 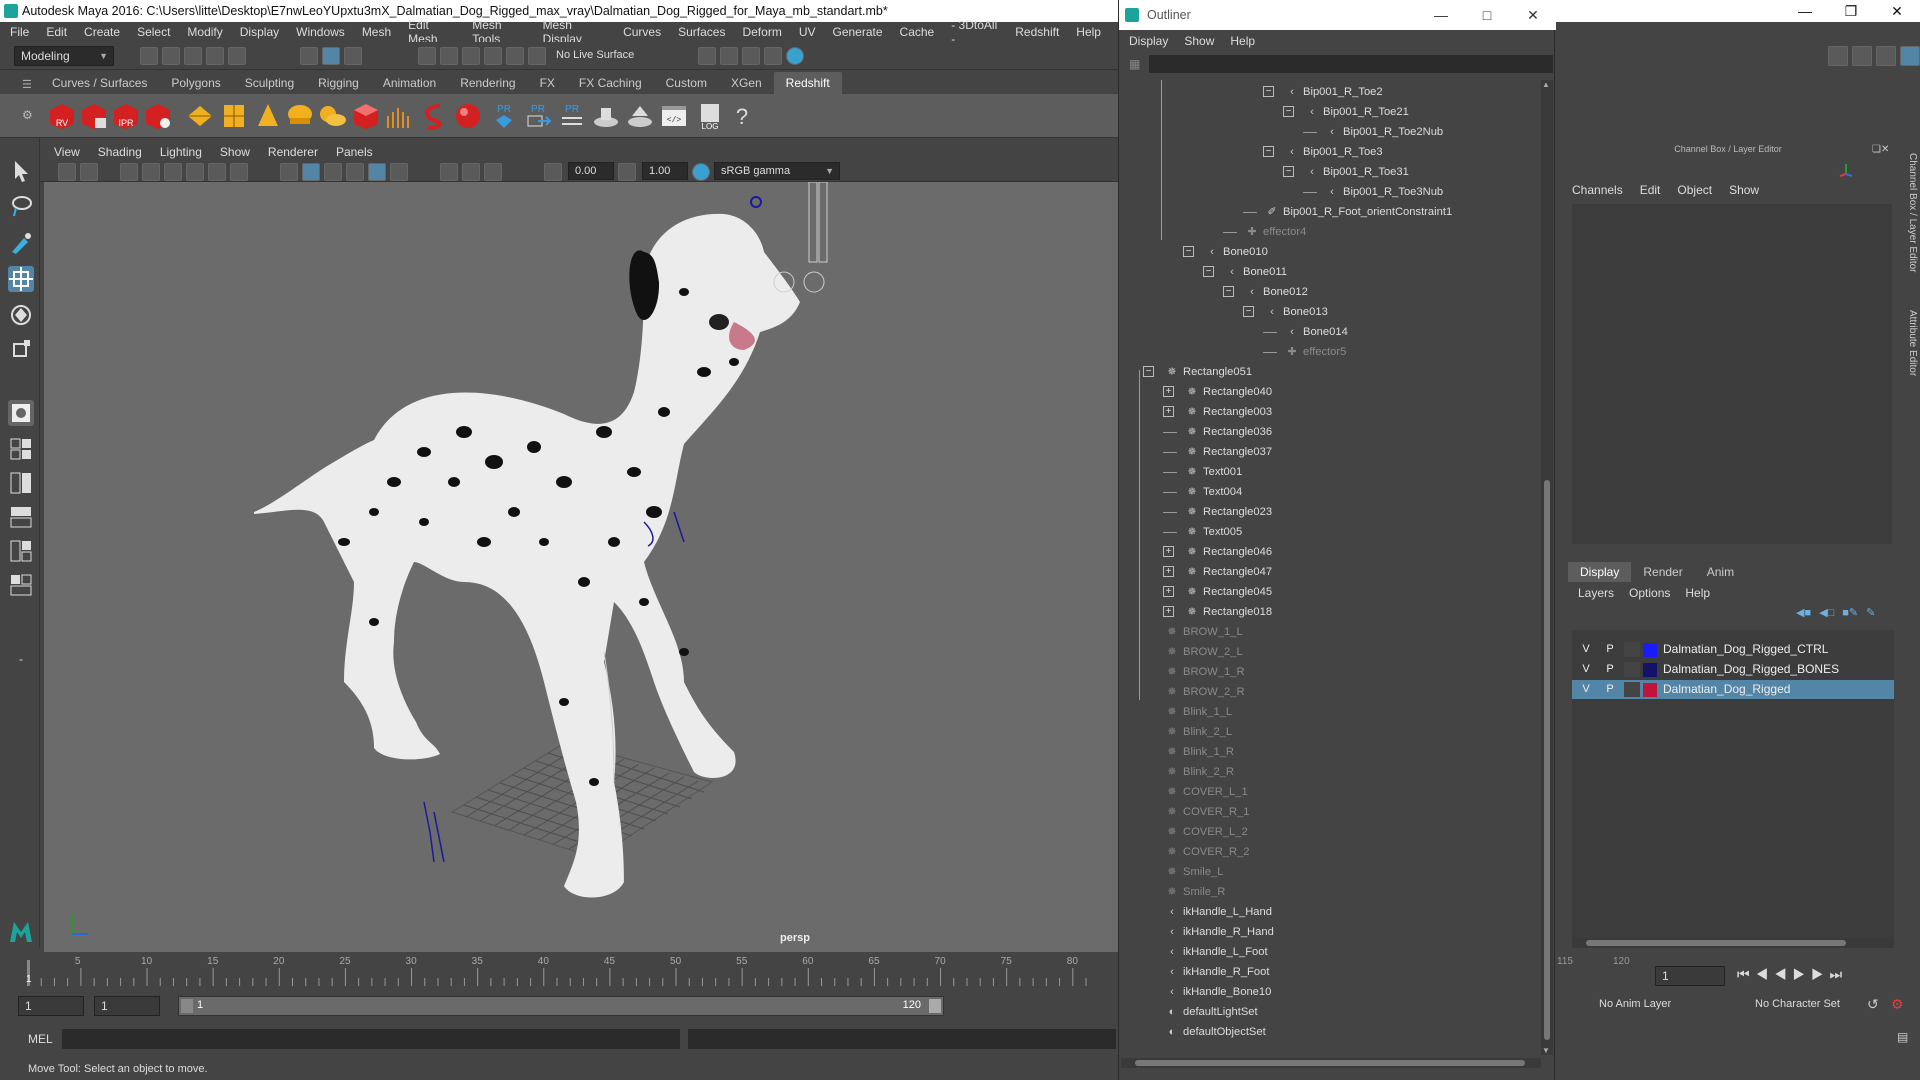 I want to click on shelf-tab-curves-surfaces: Curves / Surfaces, so click(x=99, y=83).